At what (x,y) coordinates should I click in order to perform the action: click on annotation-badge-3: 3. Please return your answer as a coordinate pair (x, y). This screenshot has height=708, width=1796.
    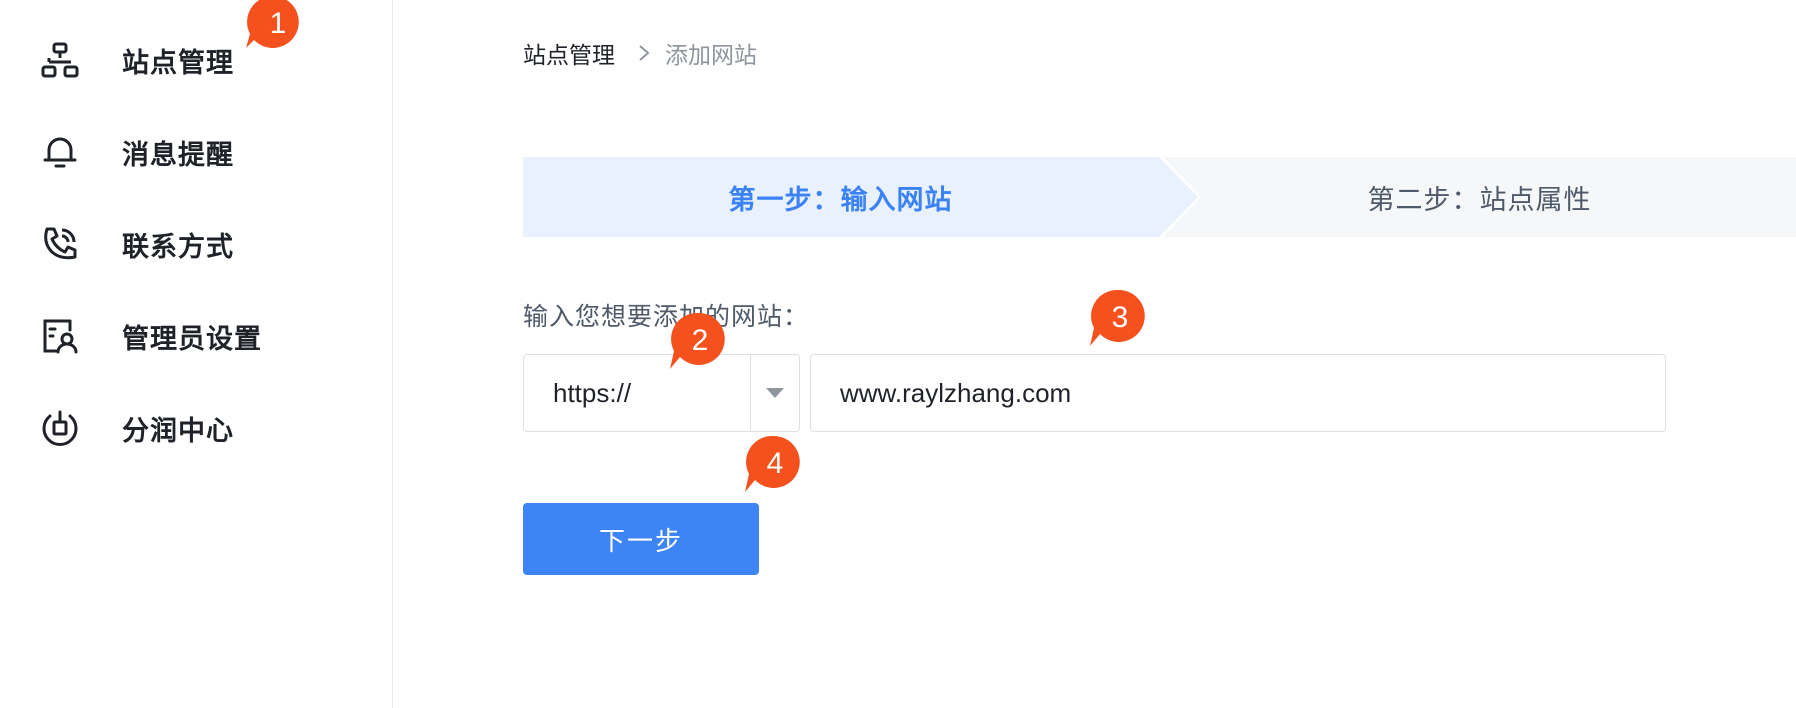
    Looking at the image, I should click on (1118, 320).